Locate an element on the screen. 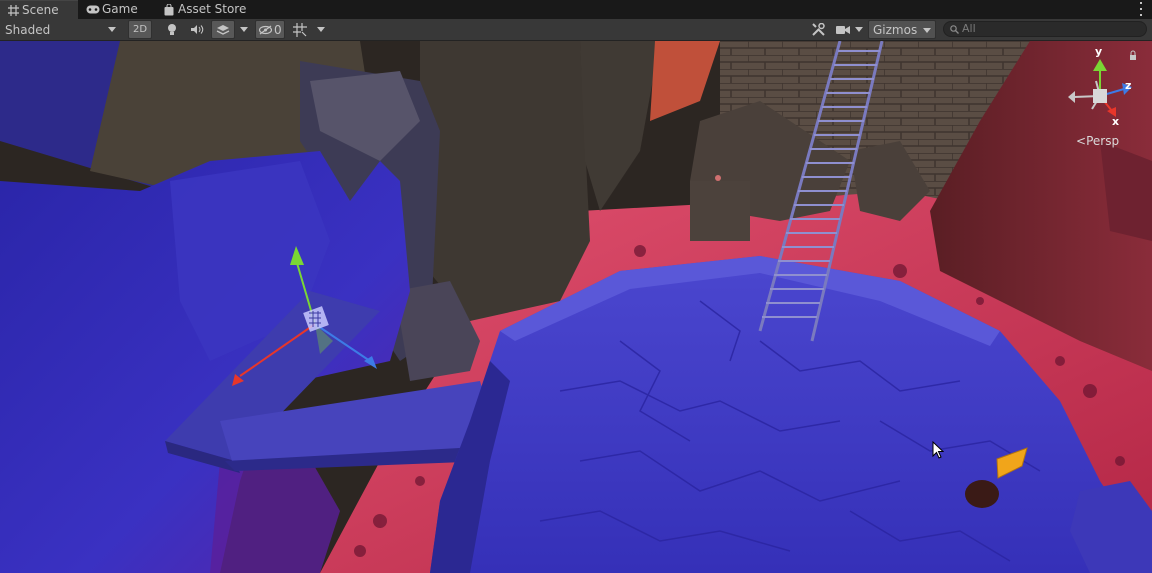 The width and height of the screenshot is (1152, 573). lock-icon is located at coordinates (1133, 57).